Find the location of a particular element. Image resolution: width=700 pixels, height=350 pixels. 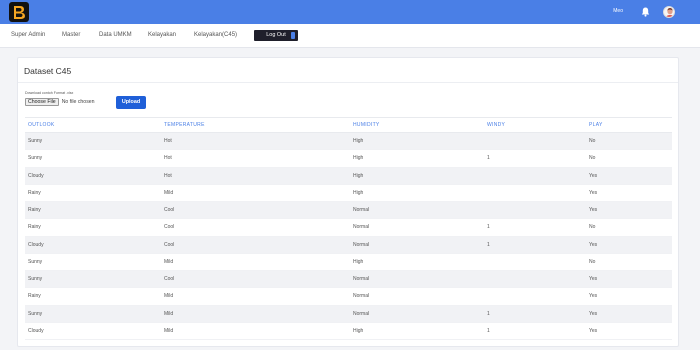

nav-item-super-admin: Super Admin is located at coordinates (28, 35).